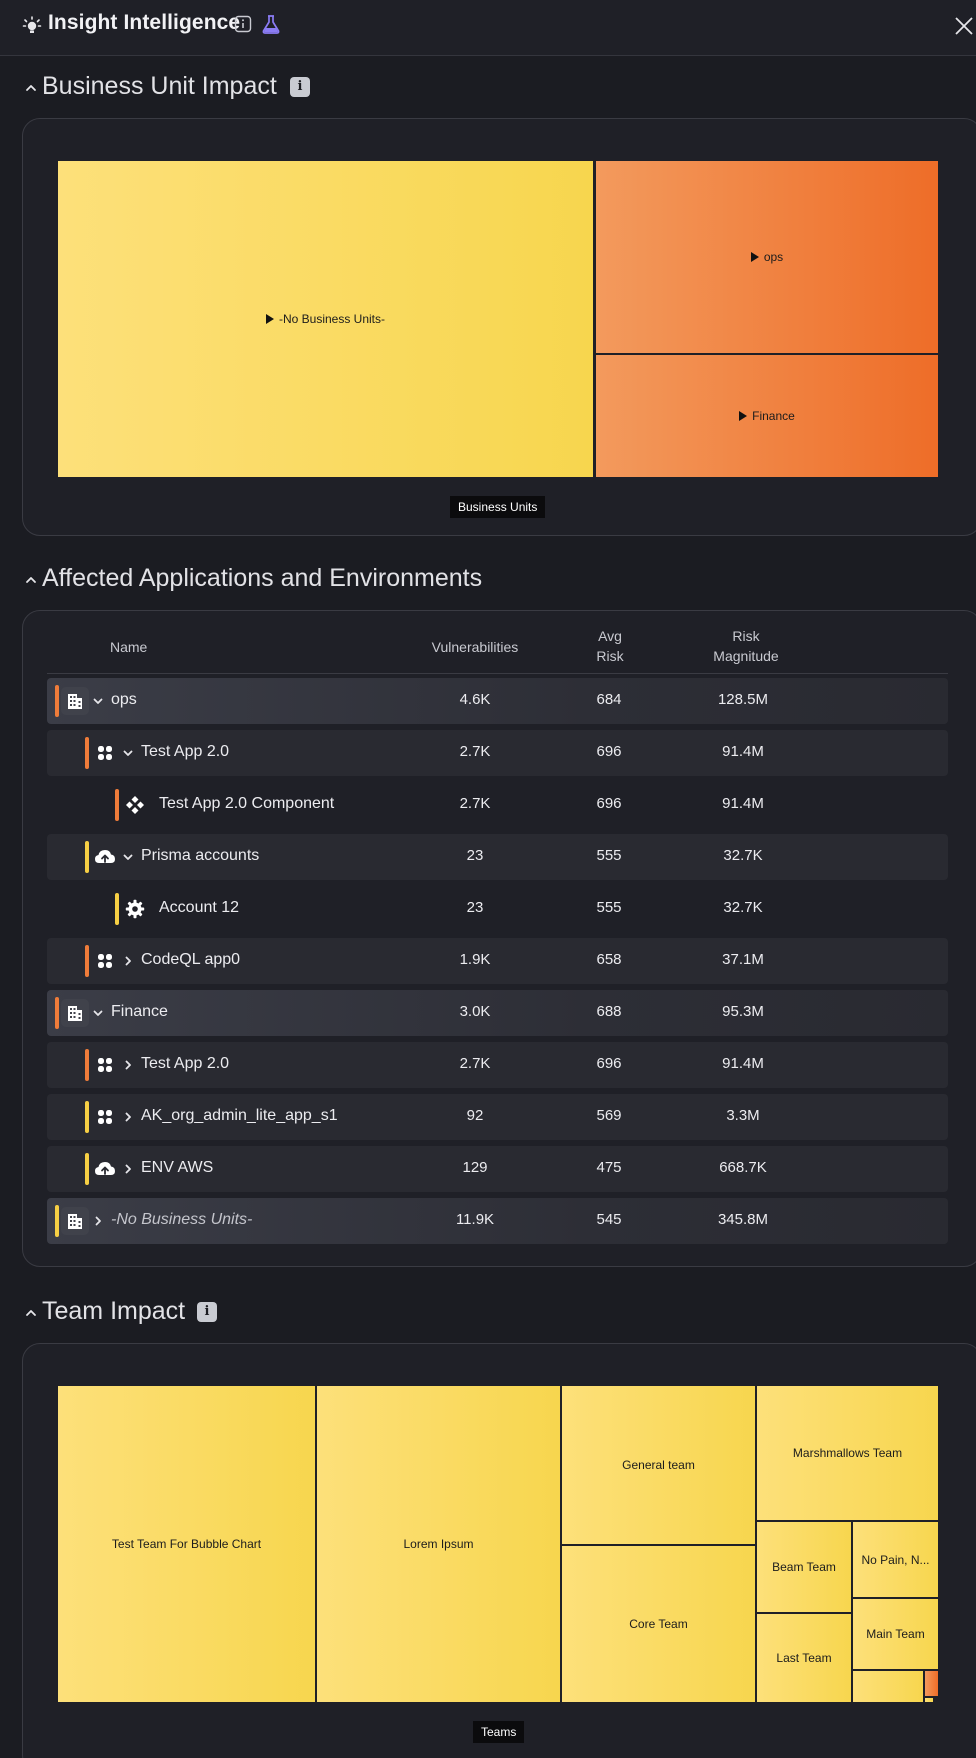 The height and width of the screenshot is (1758, 976). What do you see at coordinates (475, 1167) in the screenshot?
I see `row-vulnerabilities: 129` at bounding box center [475, 1167].